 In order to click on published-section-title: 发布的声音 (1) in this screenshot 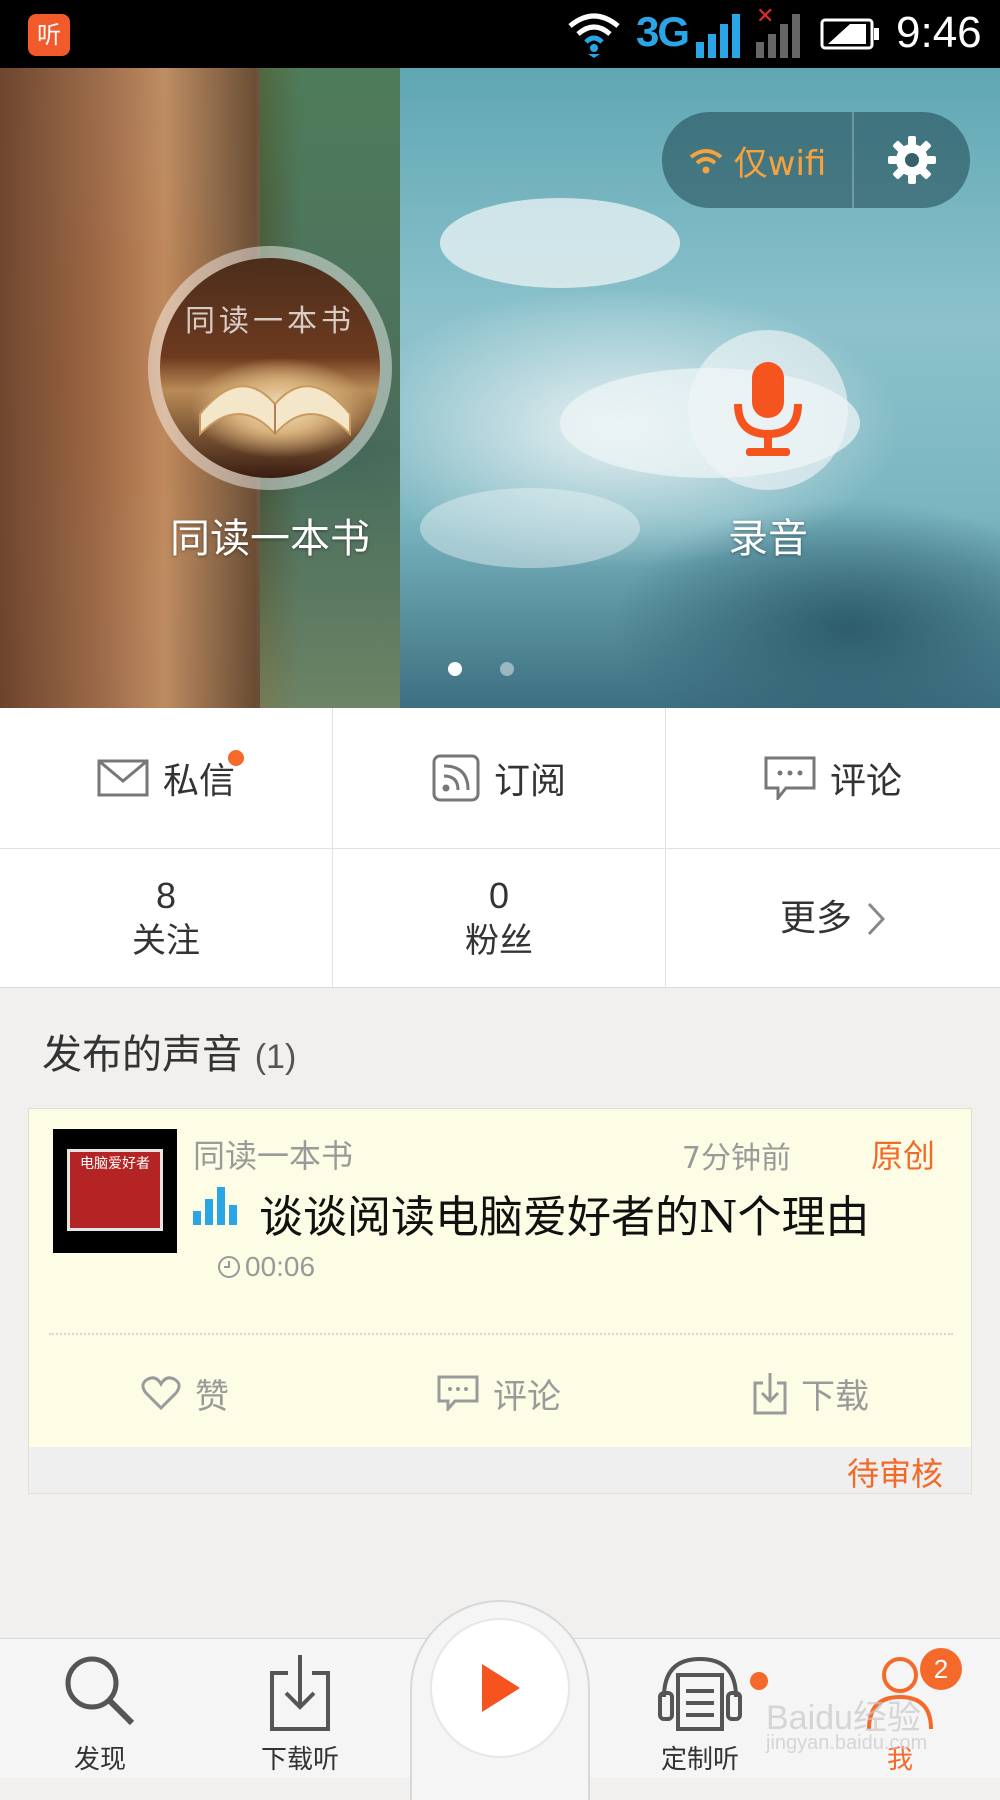, I will do `click(169, 1051)`.